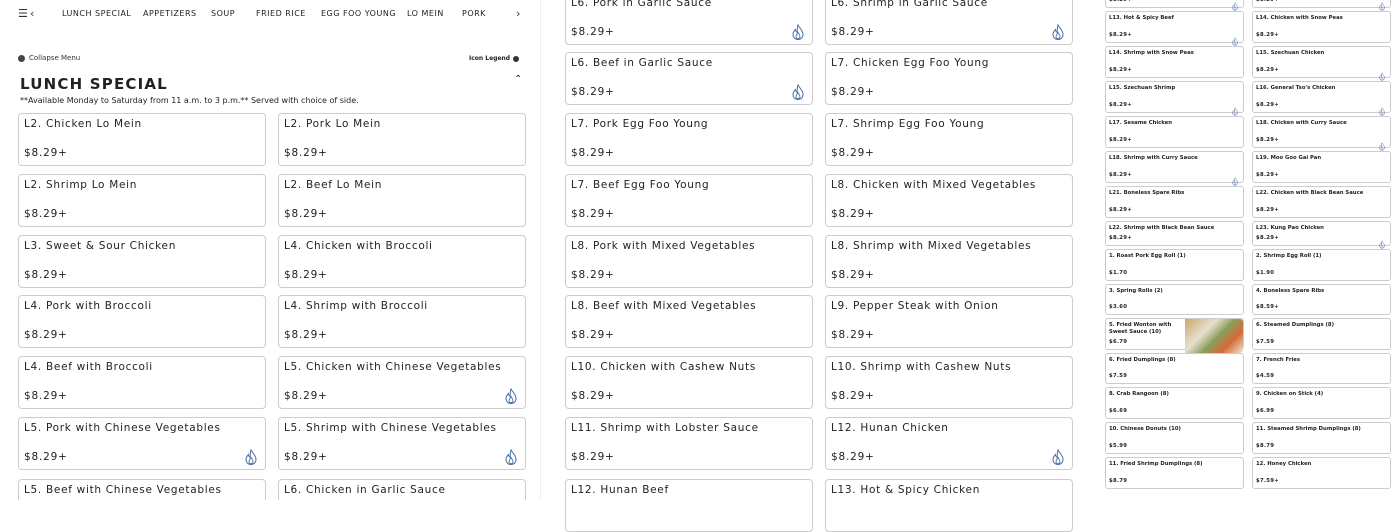 This screenshot has height=532, width=1400. What do you see at coordinates (1321, 403) in the screenshot?
I see `menu-item-card: 9. Chicken on Stick (4) $6.99` at bounding box center [1321, 403].